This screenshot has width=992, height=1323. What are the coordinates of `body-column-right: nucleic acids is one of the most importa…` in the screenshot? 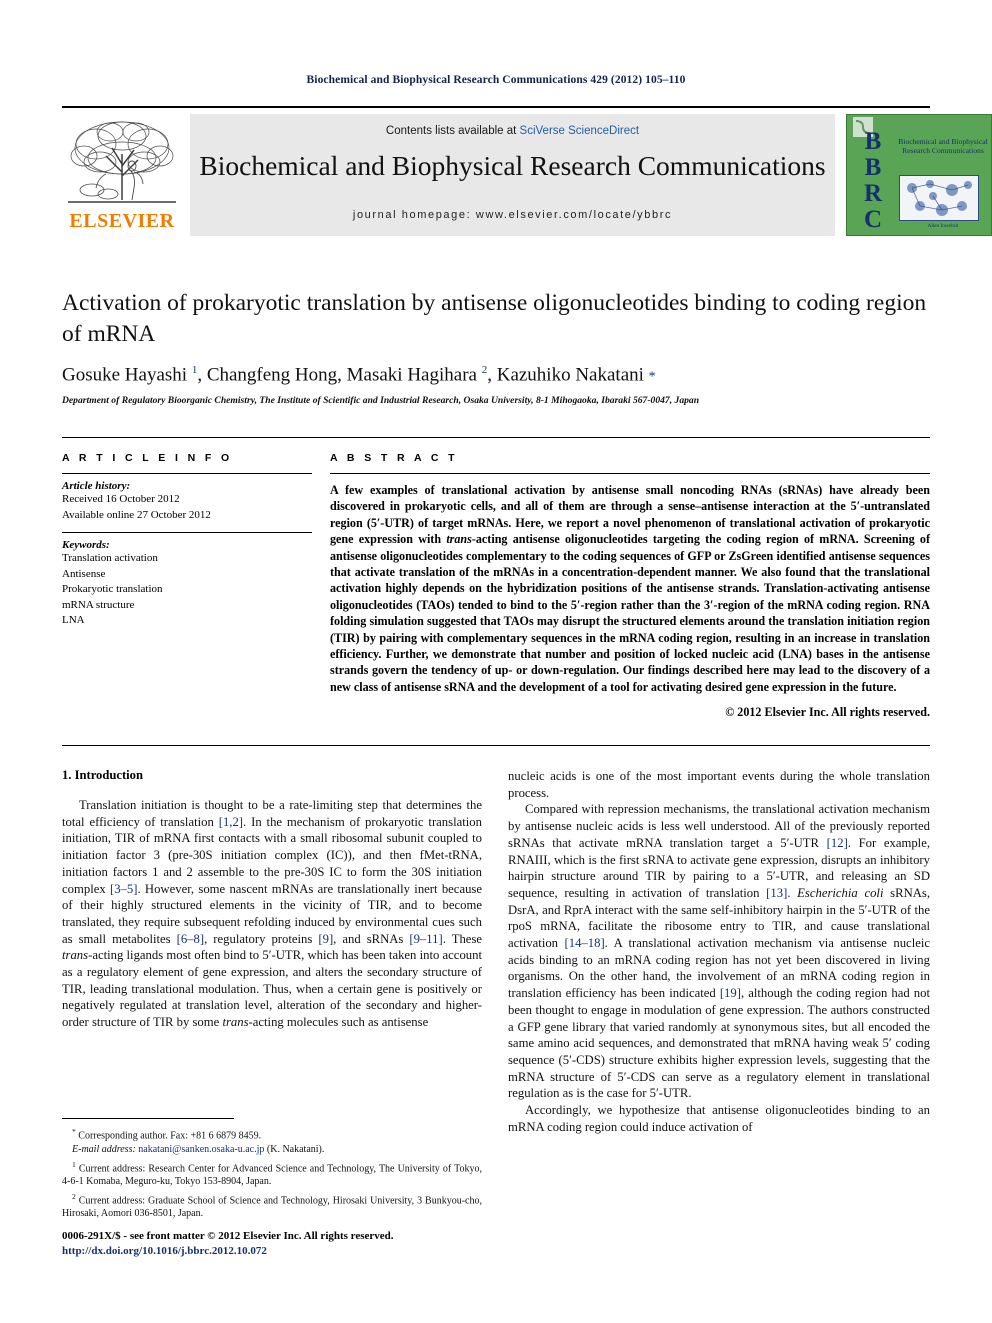 It's located at (719, 951).